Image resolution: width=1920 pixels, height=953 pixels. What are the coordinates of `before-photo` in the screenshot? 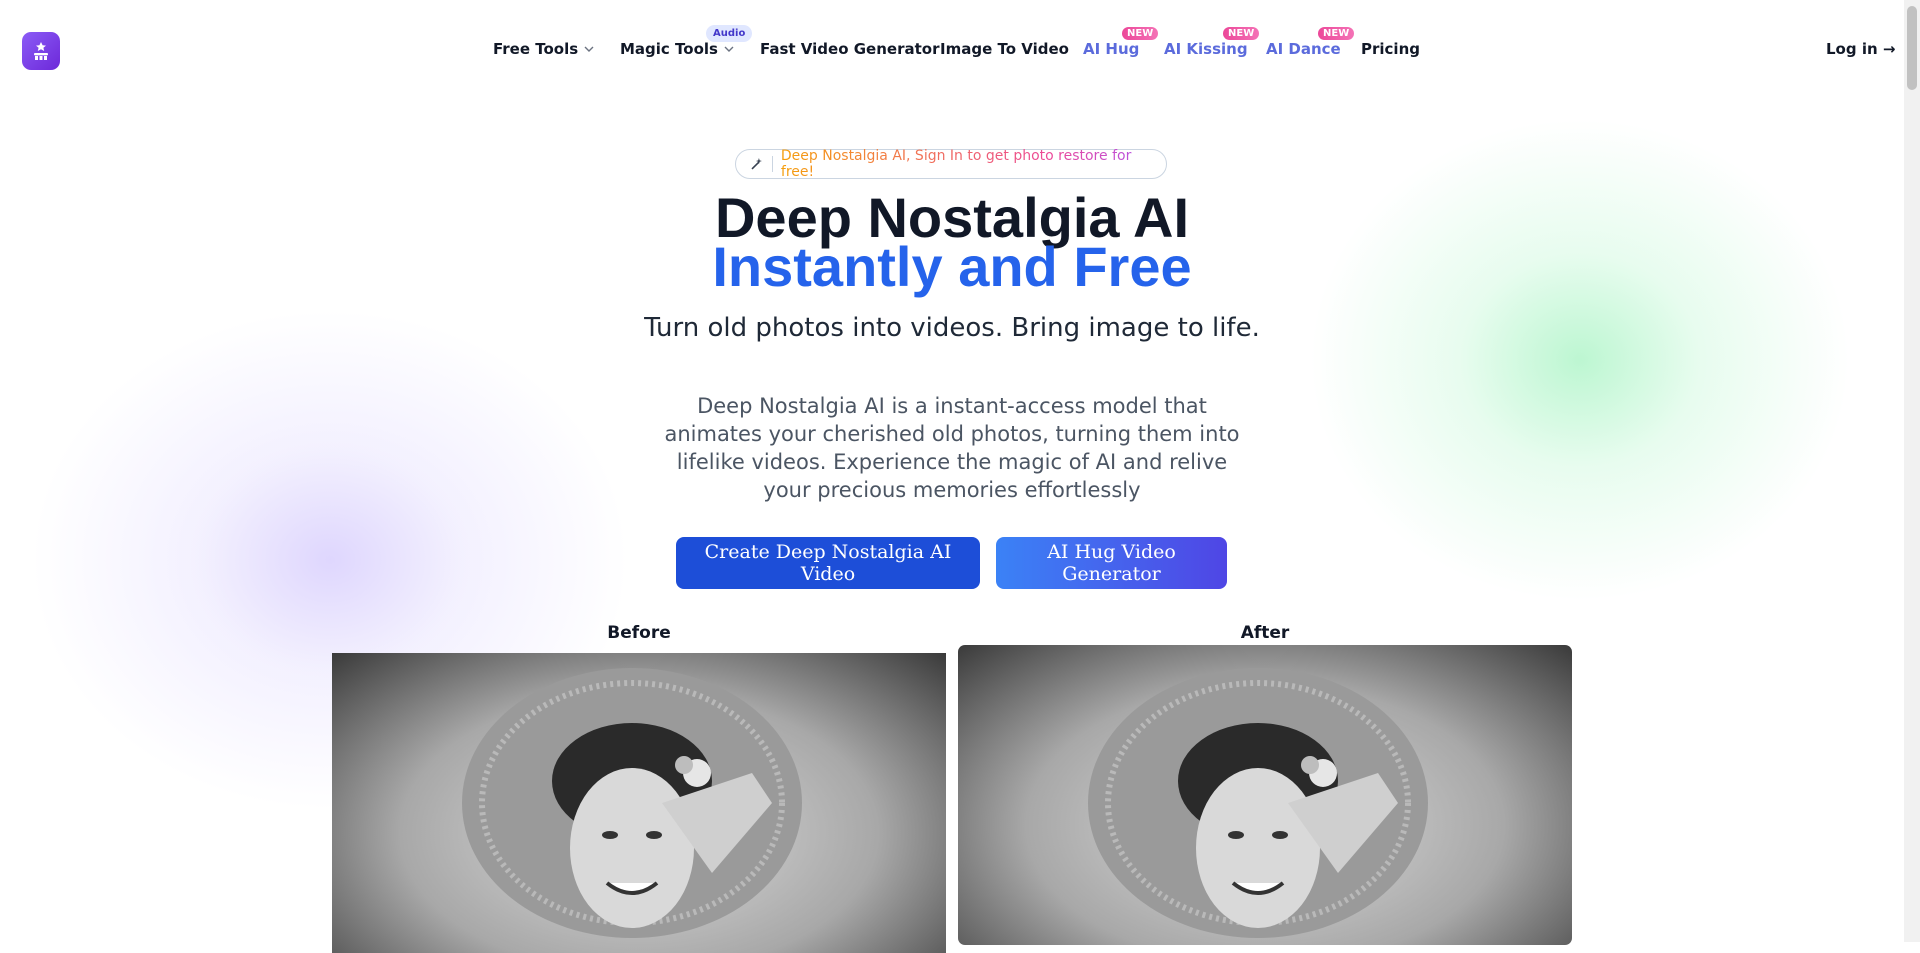 It's located at (639, 803).